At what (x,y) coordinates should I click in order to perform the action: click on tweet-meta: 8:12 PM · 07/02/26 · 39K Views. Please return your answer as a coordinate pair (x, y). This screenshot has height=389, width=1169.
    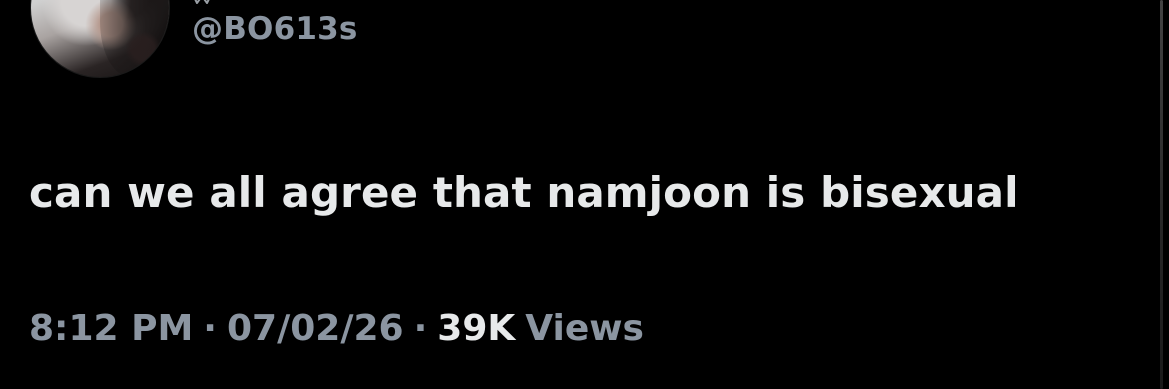
    Looking at the image, I should click on (336, 329).